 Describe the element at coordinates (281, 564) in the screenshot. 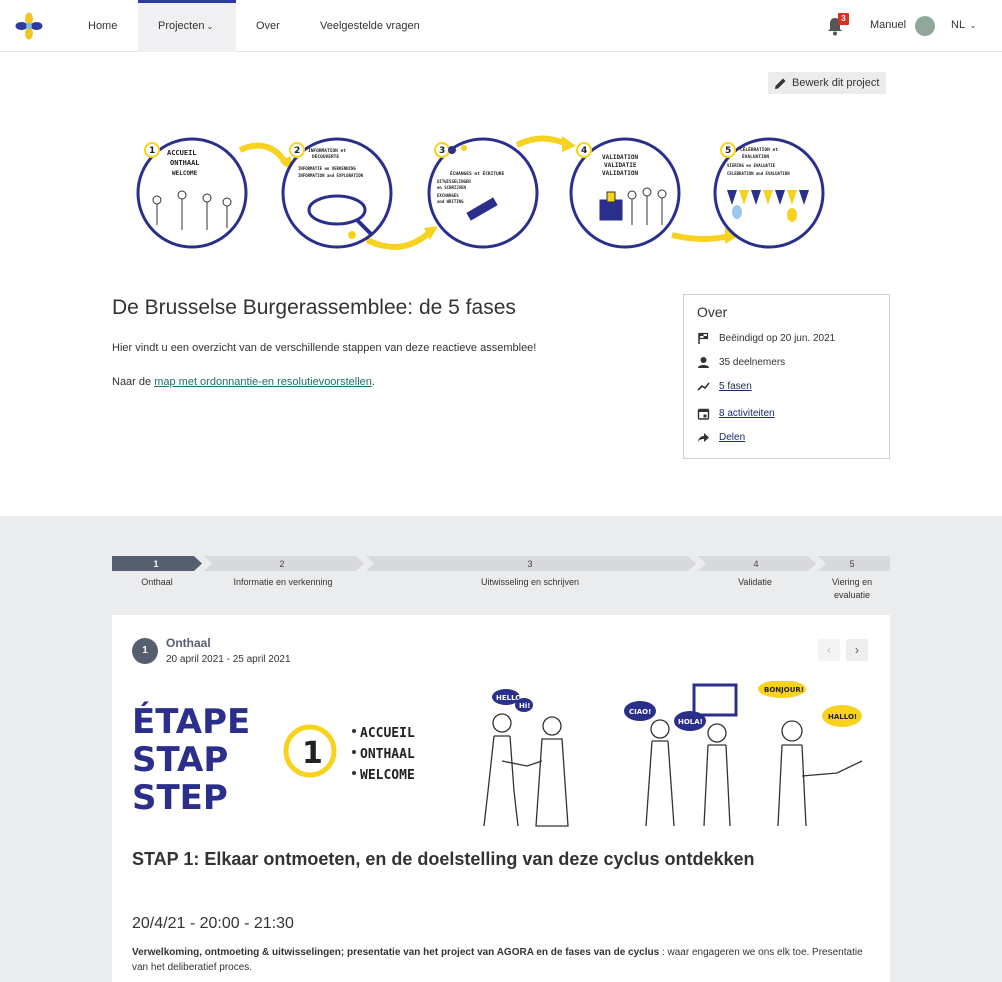

I see `stepper-num-2: 2` at that location.